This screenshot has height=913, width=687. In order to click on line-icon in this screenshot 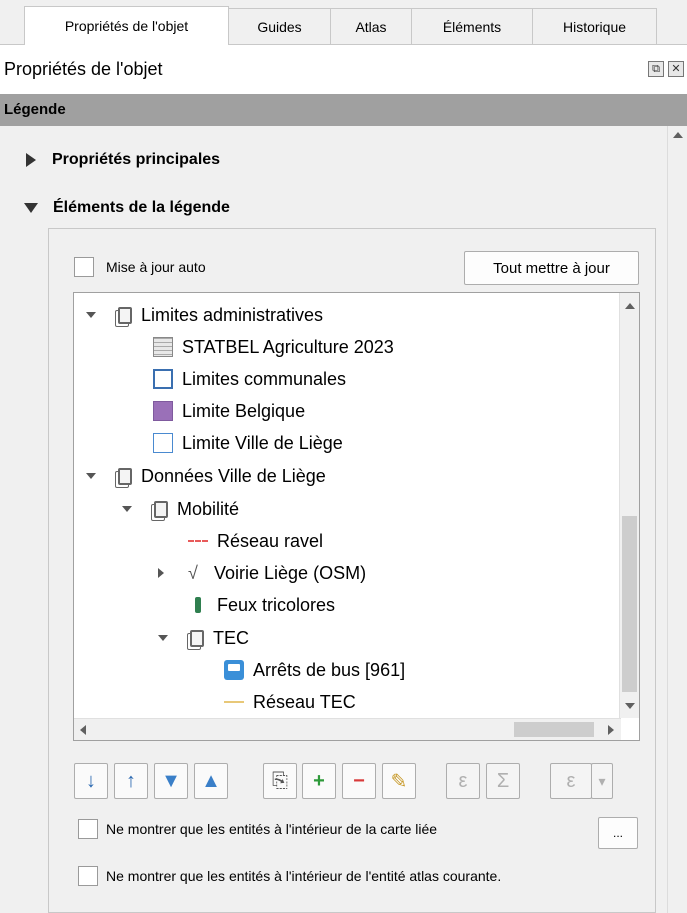, I will do `click(234, 702)`.